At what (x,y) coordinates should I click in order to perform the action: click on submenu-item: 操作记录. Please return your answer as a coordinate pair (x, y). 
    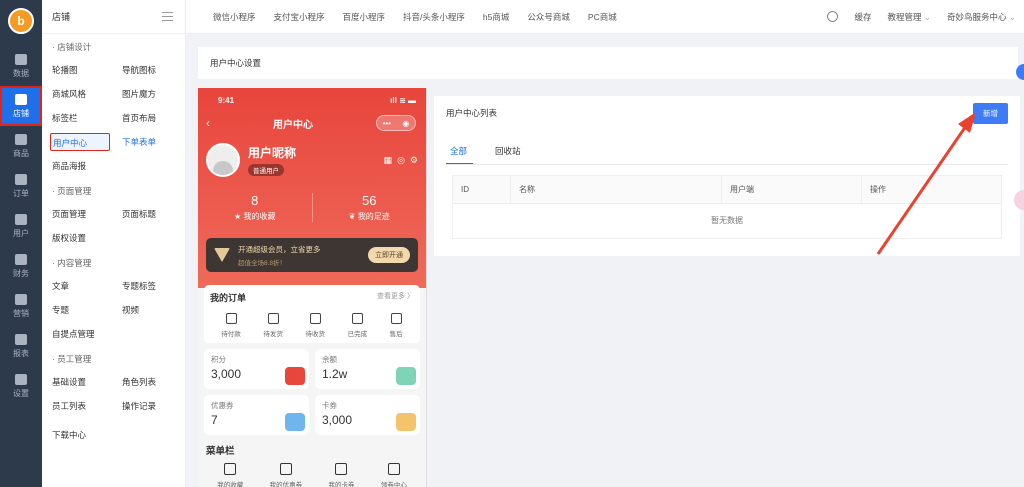
    Looking at the image, I should click on (155, 406).